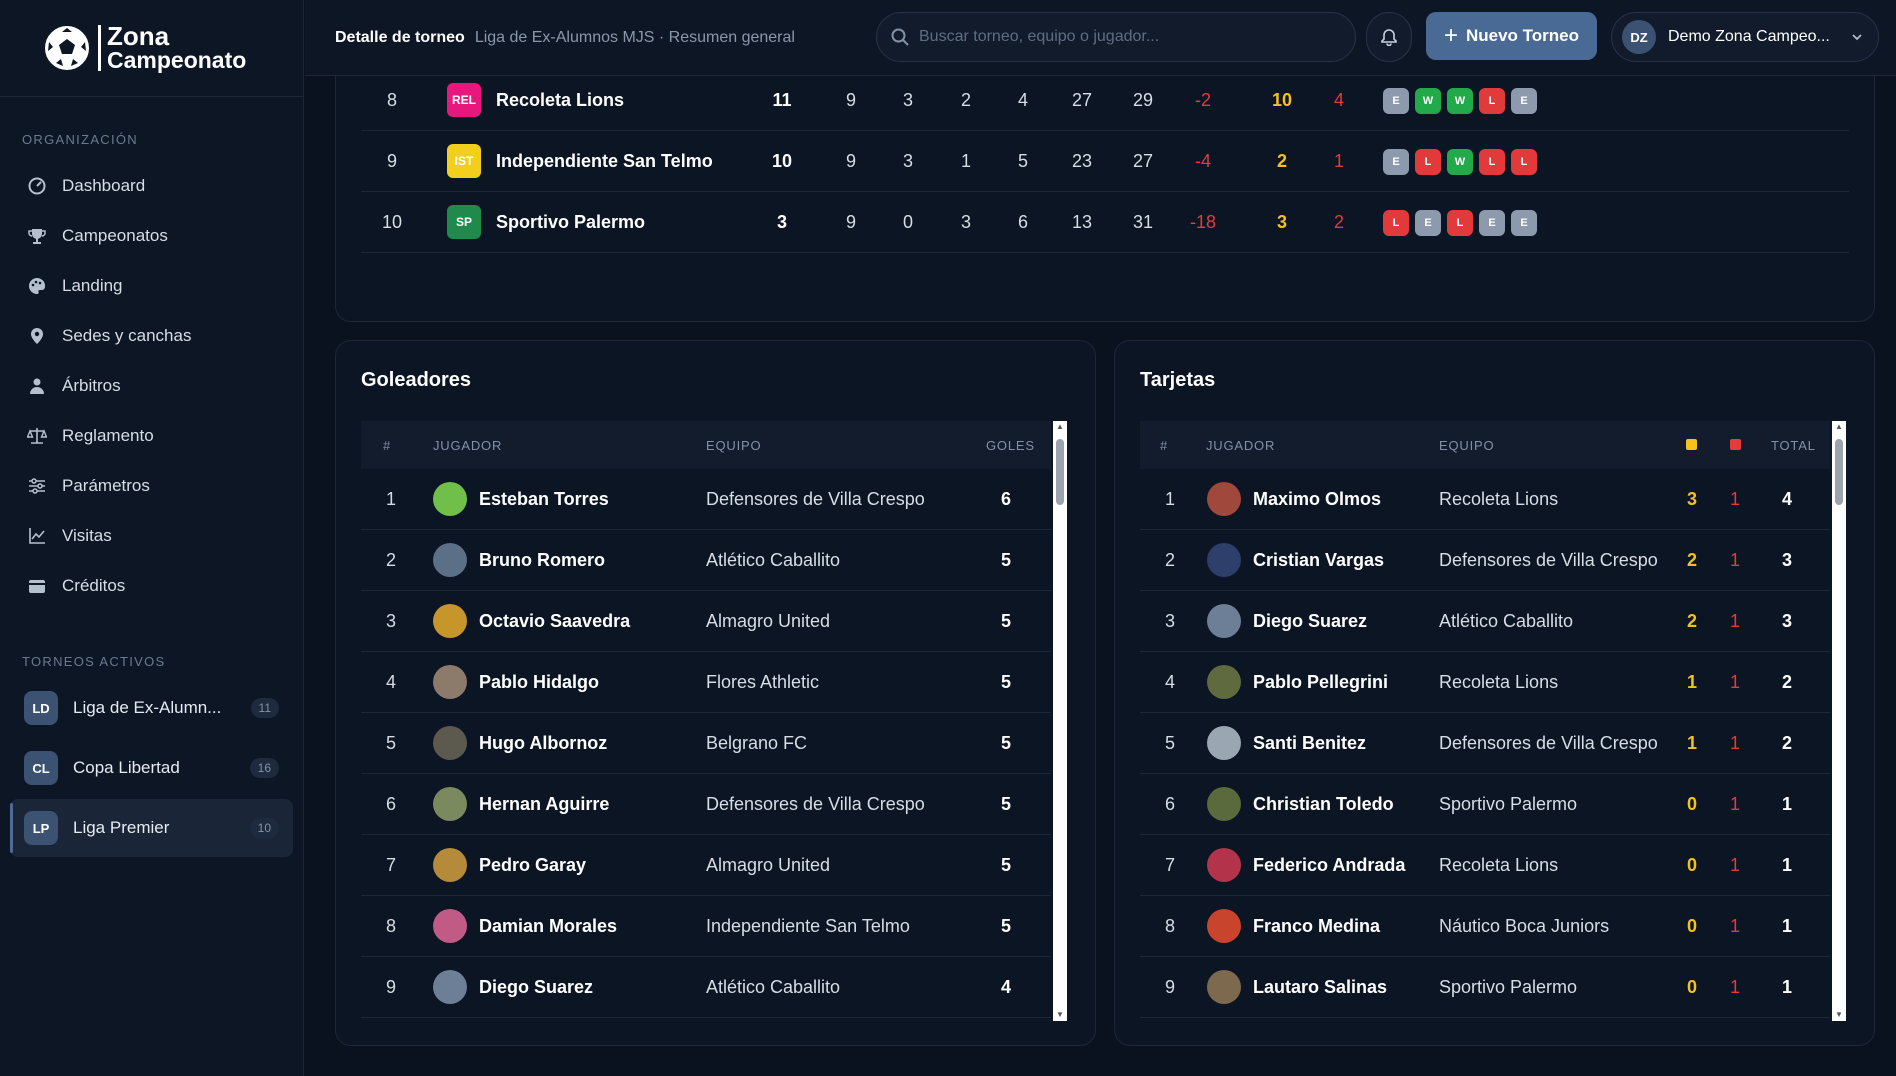  Describe the element at coordinates (532, 865) in the screenshot. I see `player-name: Pedro Garay` at that location.